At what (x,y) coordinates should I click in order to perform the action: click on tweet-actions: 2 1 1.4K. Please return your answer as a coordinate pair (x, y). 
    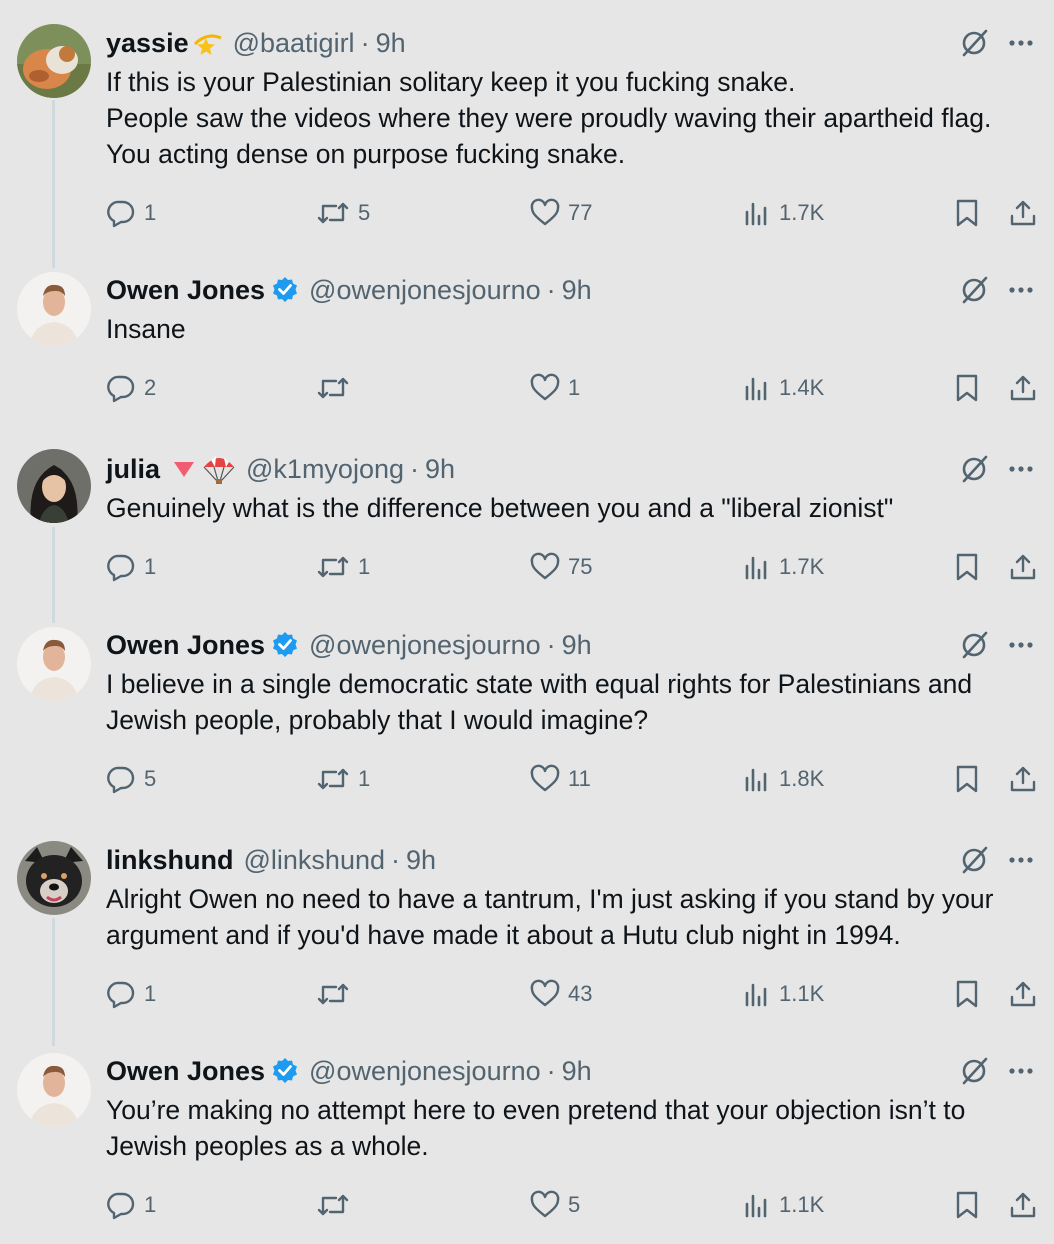
    Looking at the image, I should click on (527, 388).